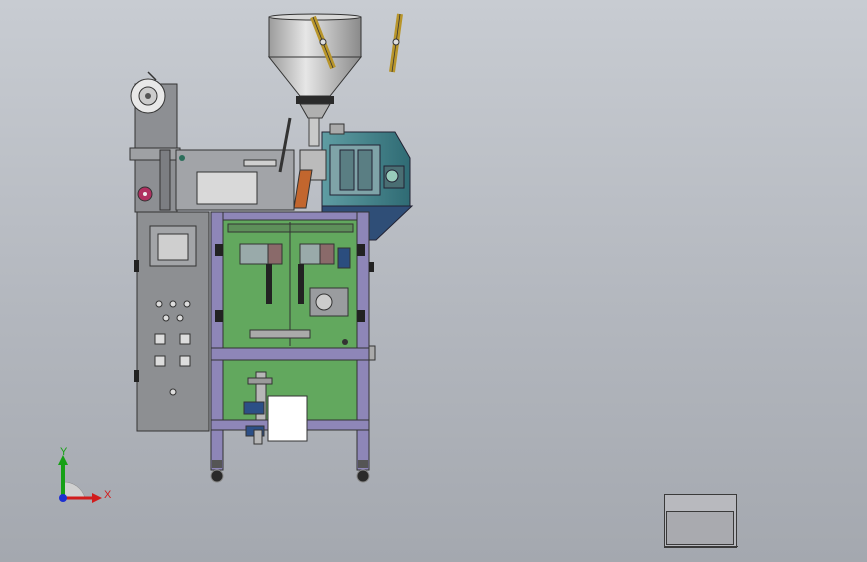  What do you see at coordinates (235, 164) in the screenshot?
I see `upper-control-box` at bounding box center [235, 164].